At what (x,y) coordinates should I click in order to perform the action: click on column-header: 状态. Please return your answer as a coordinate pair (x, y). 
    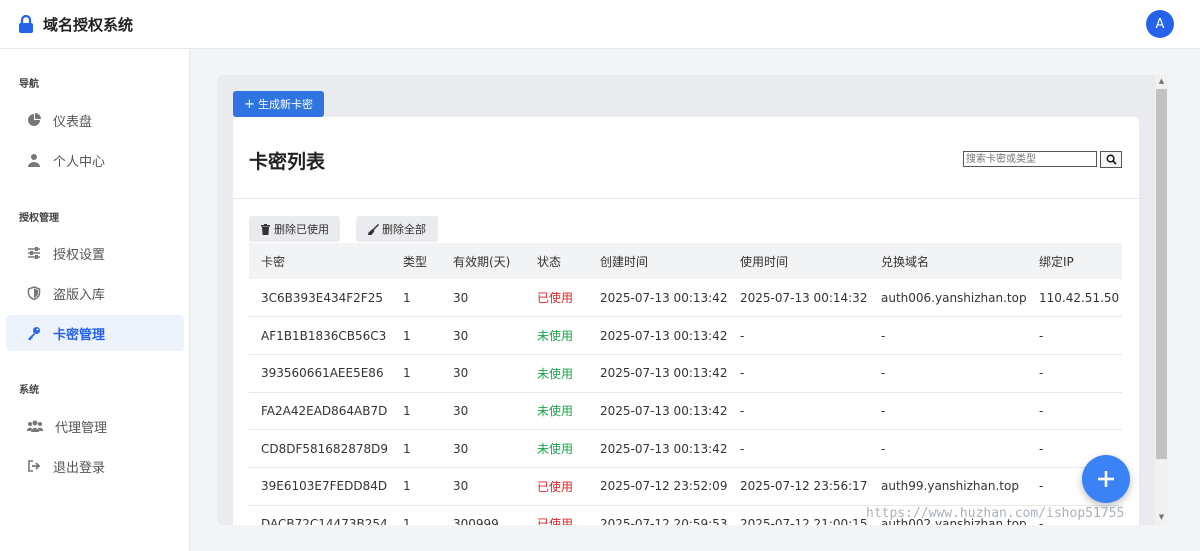
    Looking at the image, I should click on (549, 261).